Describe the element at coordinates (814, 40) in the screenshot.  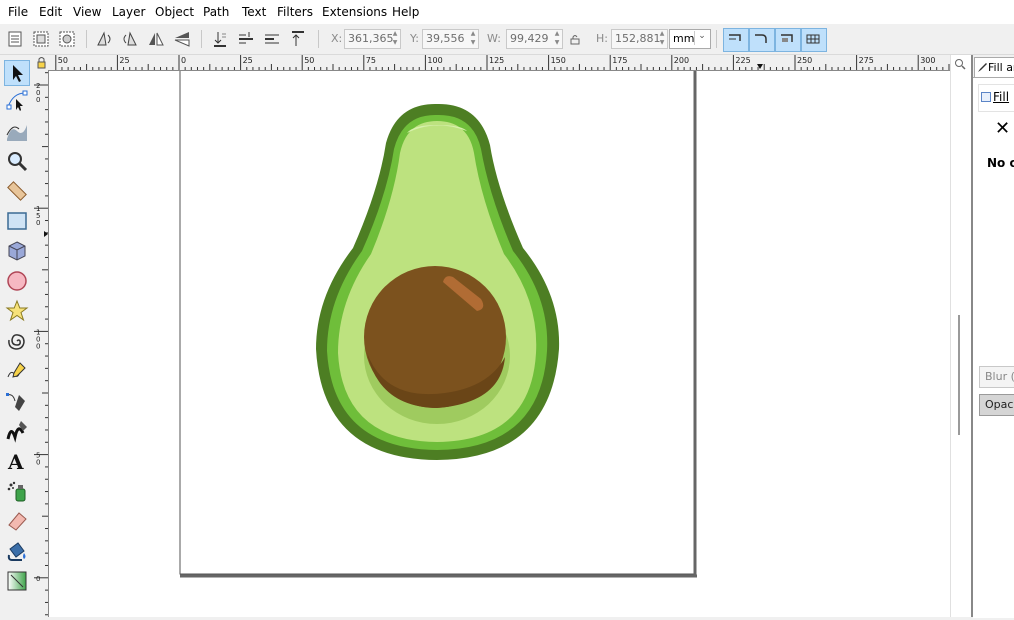
I see `move-patterns-toggle` at that location.